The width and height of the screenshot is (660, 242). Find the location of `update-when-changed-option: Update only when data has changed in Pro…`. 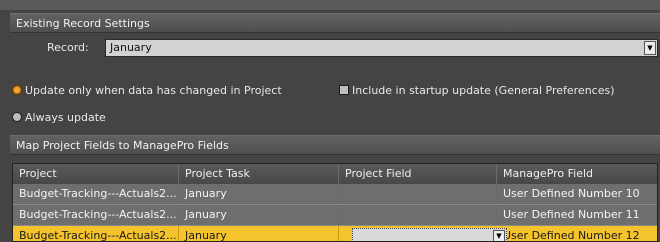

update-when-changed-option: Update only when data has changed in Pro… is located at coordinates (147, 90).